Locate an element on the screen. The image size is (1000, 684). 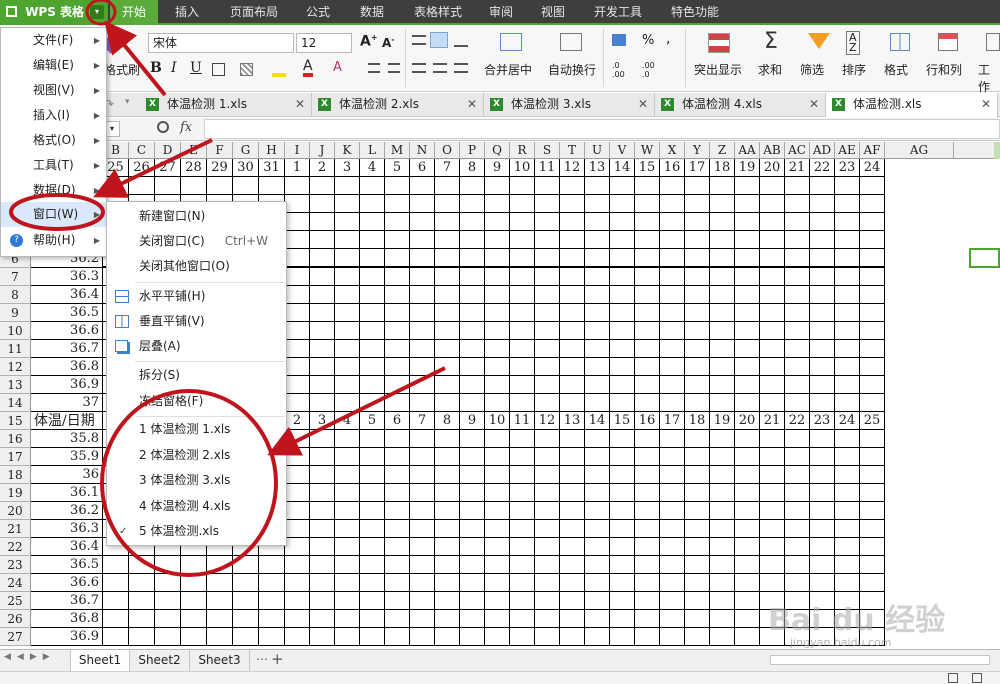
align-right-icon is located at coordinates (461, 68).